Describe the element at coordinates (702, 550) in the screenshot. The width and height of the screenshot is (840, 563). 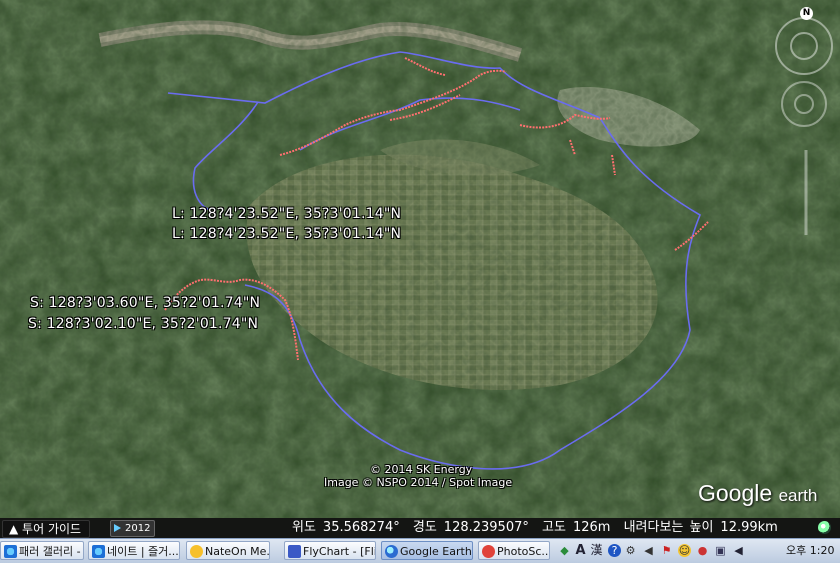
I see `app-tray-icon: ●` at that location.